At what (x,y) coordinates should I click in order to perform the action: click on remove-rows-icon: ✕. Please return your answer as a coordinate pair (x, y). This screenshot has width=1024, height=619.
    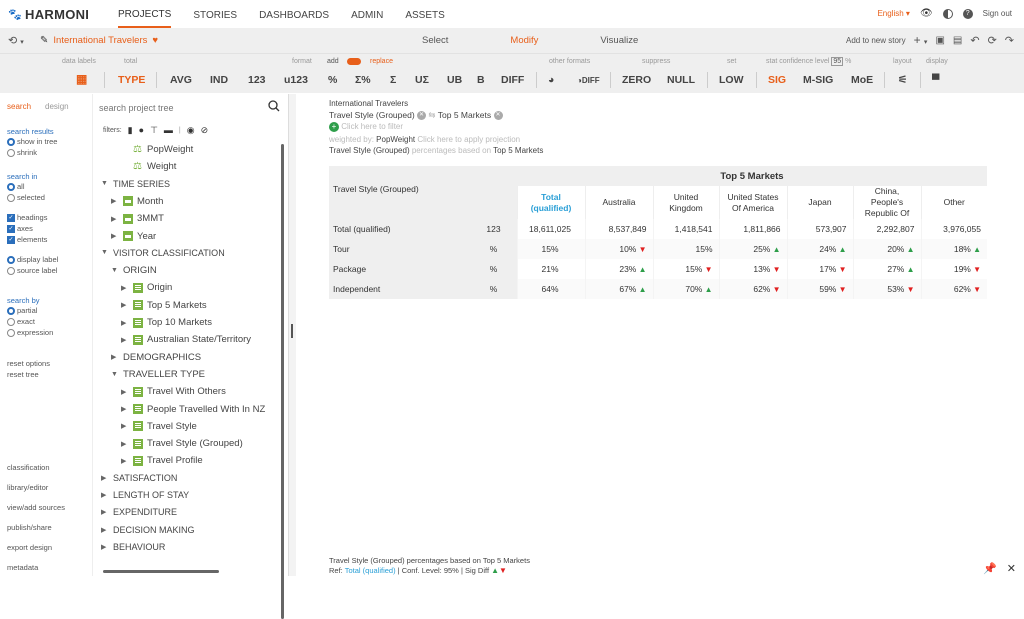
    Looking at the image, I should click on (422, 116).